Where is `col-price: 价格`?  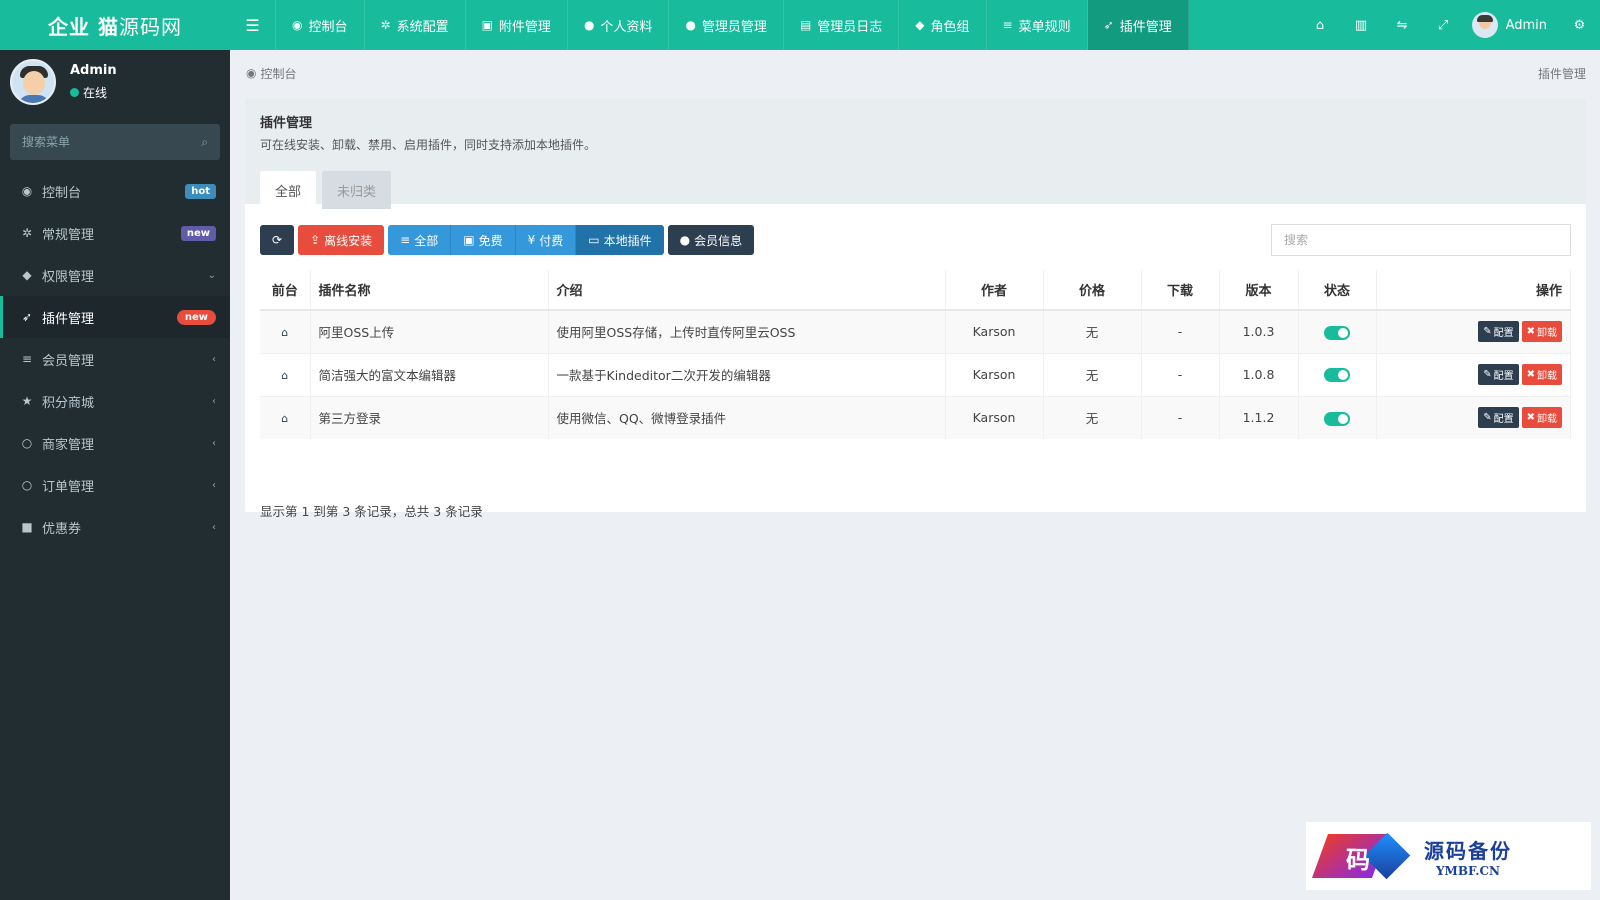 col-price: 价格 is located at coordinates (1092, 290).